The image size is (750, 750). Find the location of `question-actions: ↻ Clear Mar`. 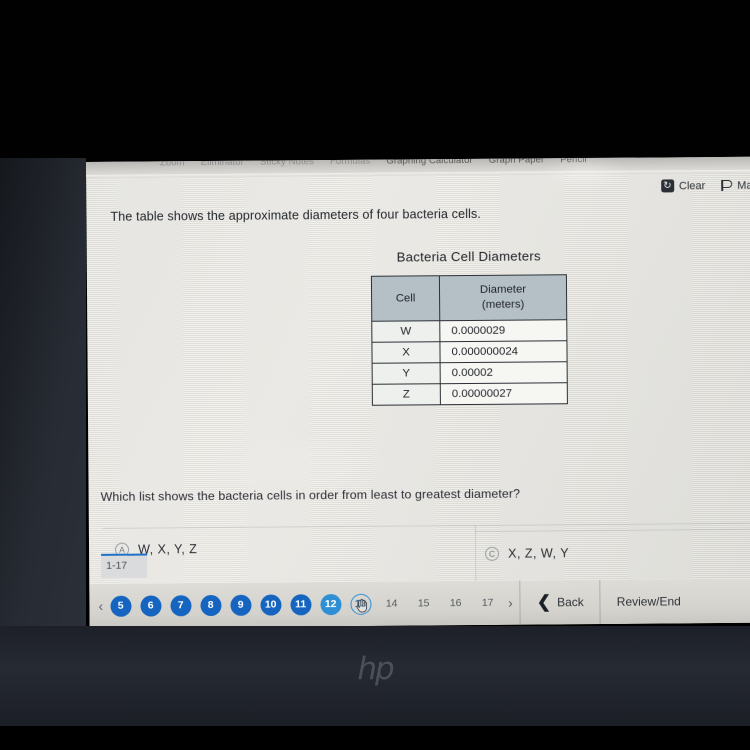

question-actions: ↻ Clear Mar is located at coordinates (705, 186).